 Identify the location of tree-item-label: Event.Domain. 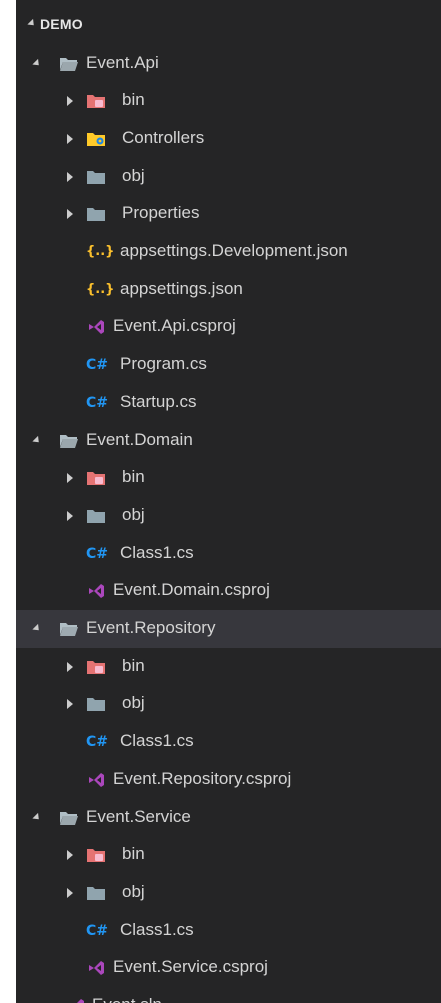
(139, 439).